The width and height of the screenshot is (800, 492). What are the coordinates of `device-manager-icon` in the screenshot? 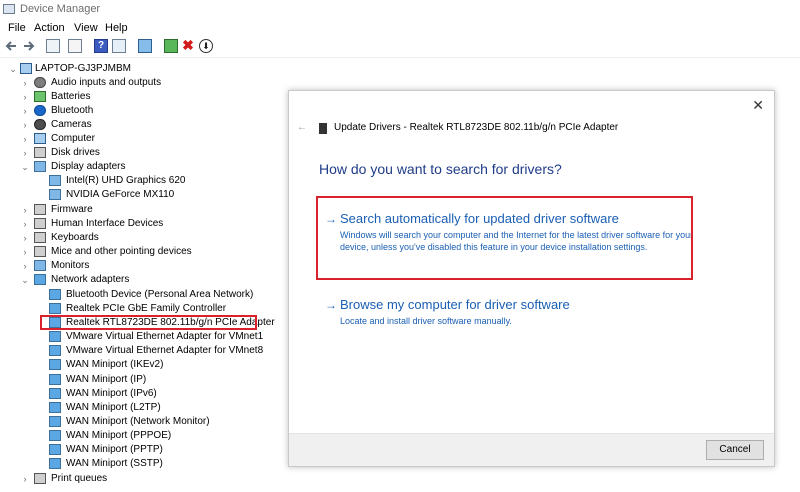 It's located at (9, 9).